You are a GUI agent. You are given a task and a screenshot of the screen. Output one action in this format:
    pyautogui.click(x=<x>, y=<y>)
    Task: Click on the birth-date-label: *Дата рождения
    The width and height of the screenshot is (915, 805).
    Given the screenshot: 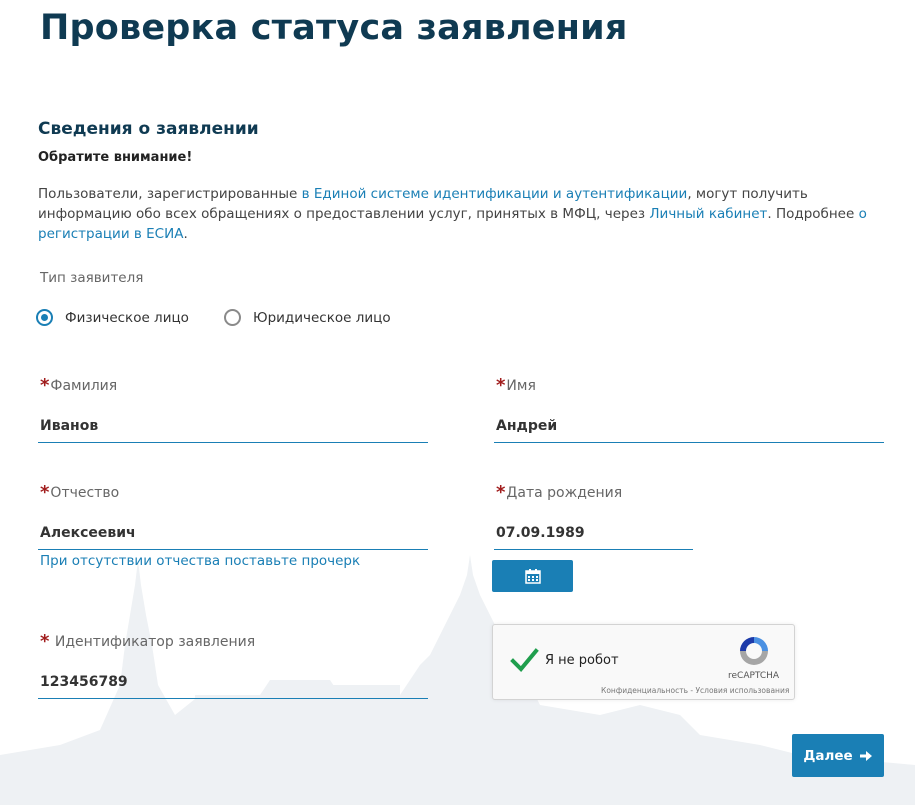 What is the action you would take?
    pyautogui.click(x=559, y=492)
    